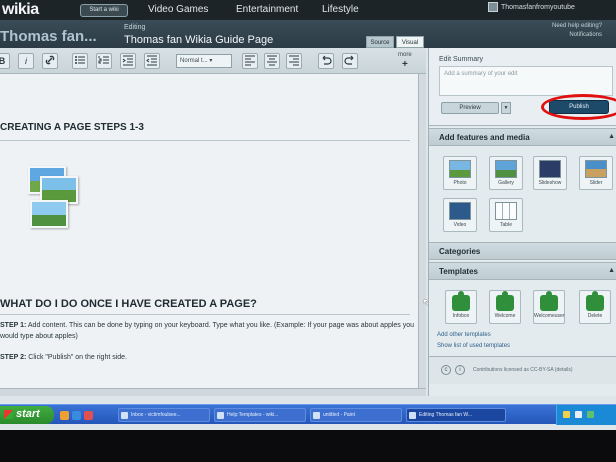  I want to click on categories-header: Categories, so click(522, 251).